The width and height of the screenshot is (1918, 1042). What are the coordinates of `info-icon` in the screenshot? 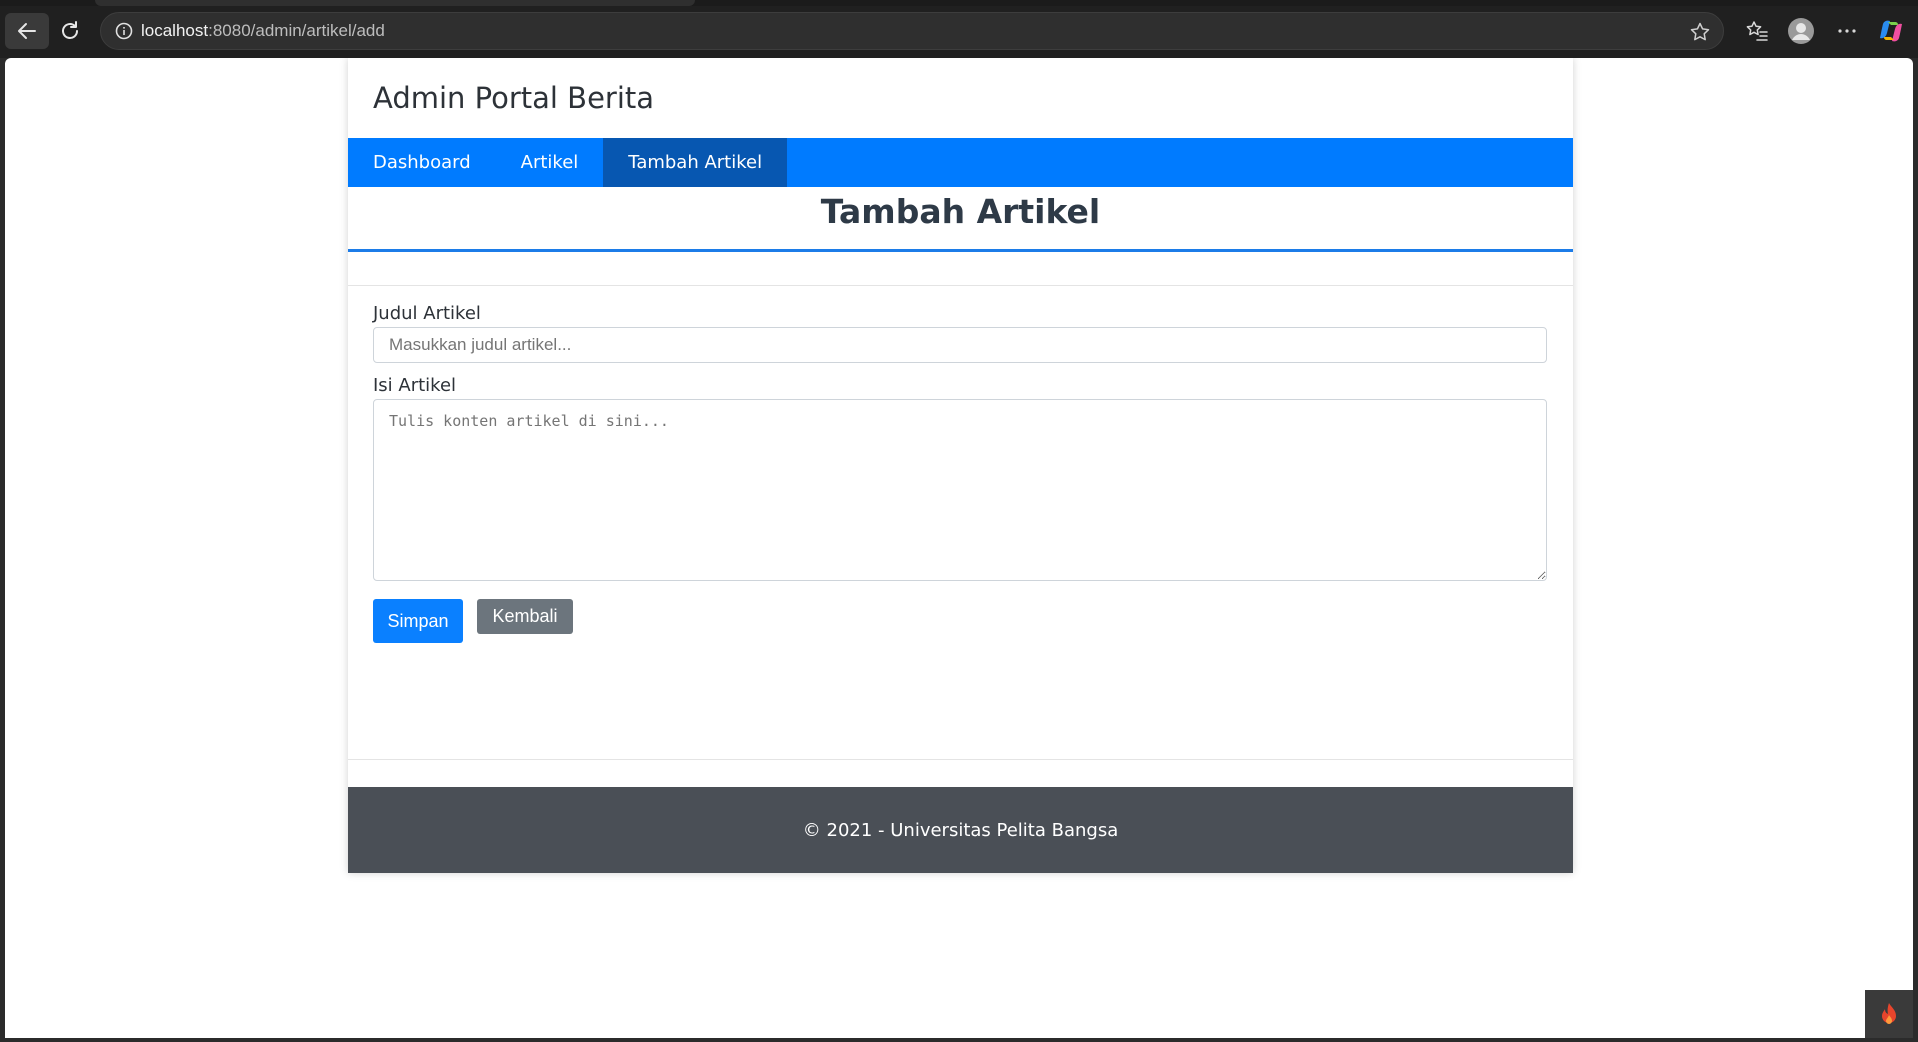 It's located at (124, 31).